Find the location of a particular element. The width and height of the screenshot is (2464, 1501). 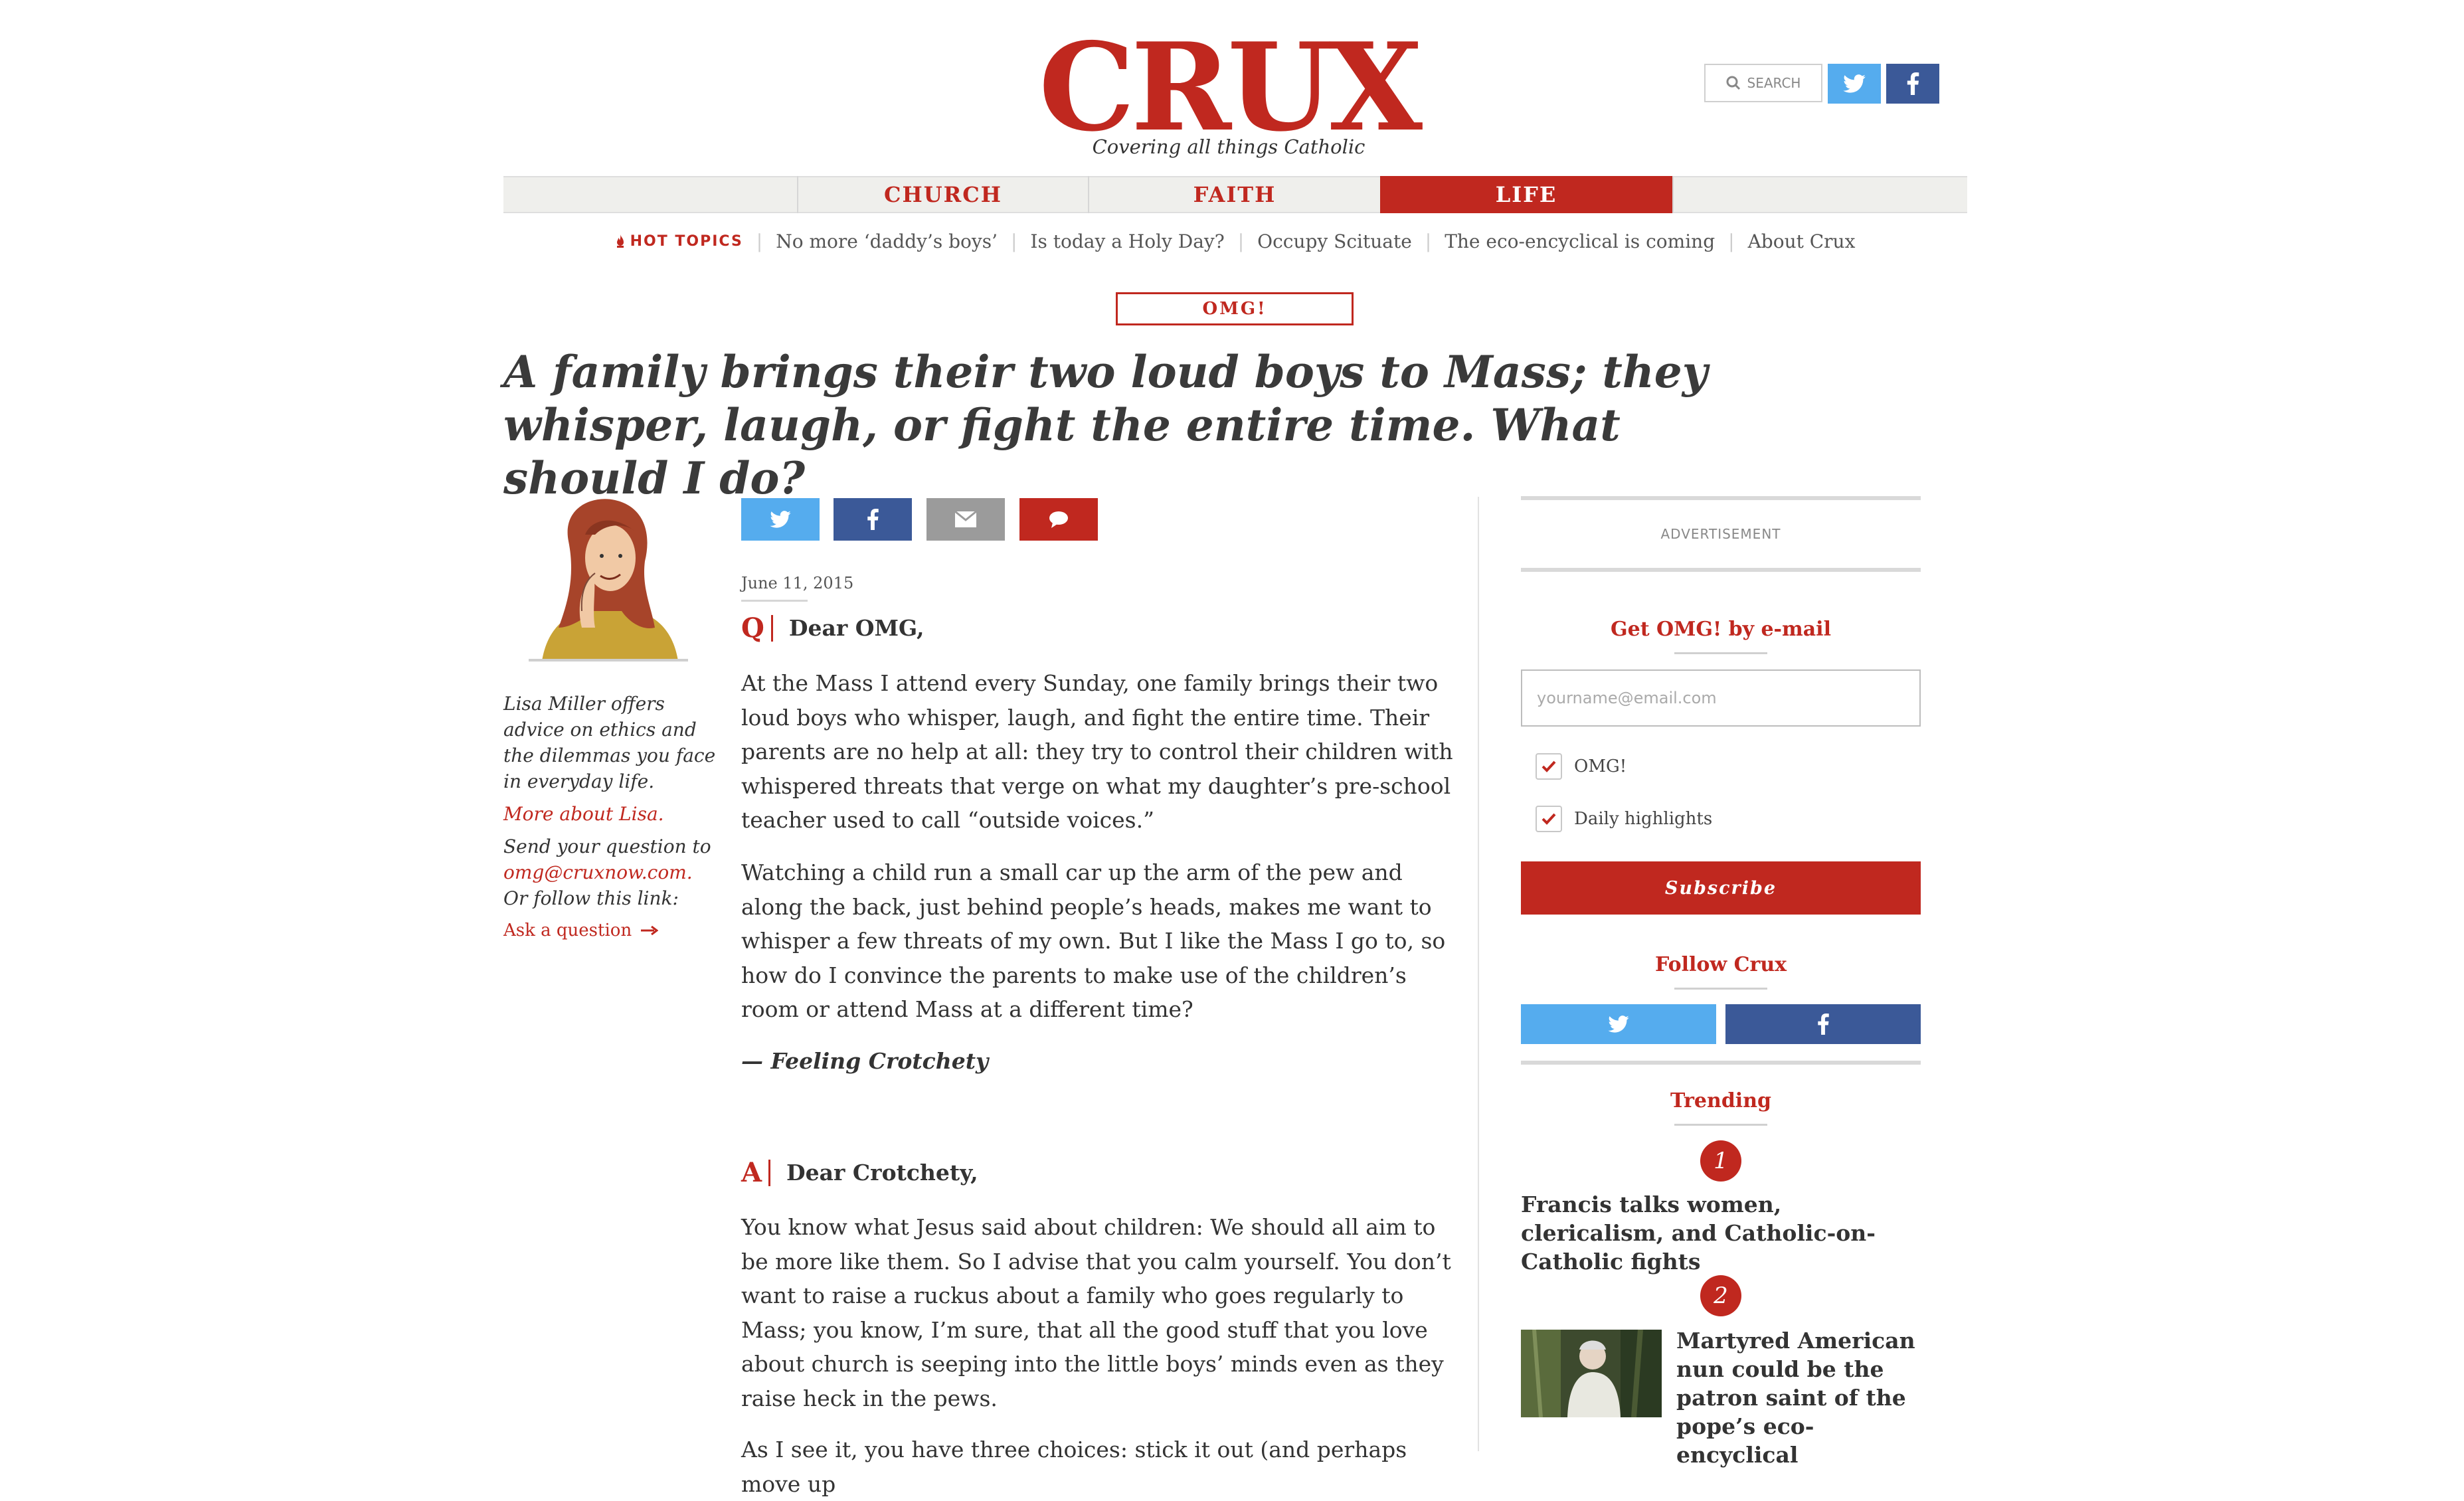

envelope-icon is located at coordinates (965, 519).